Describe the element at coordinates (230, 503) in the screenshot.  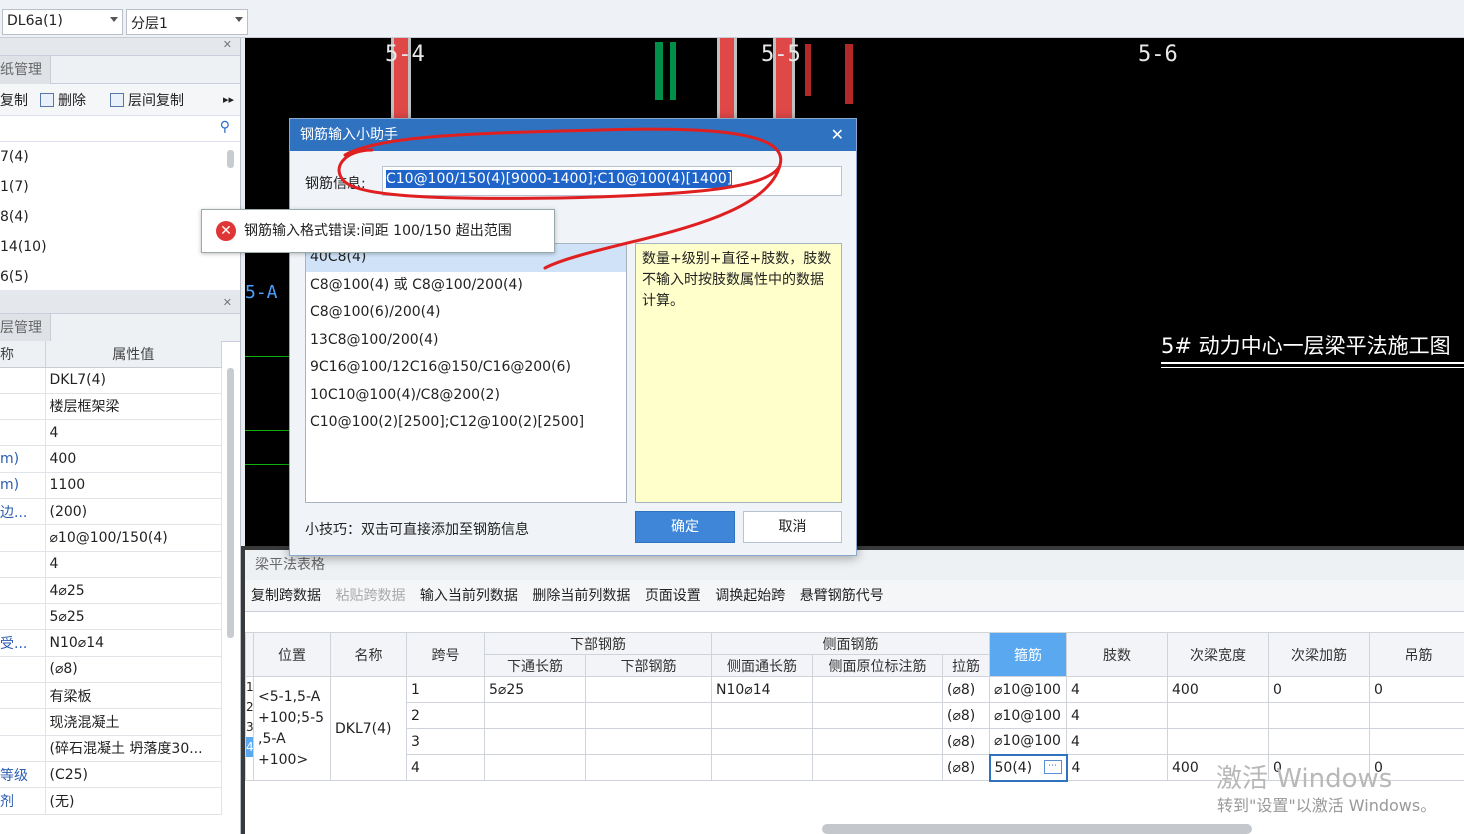
I see `prop-scrollbar` at that location.